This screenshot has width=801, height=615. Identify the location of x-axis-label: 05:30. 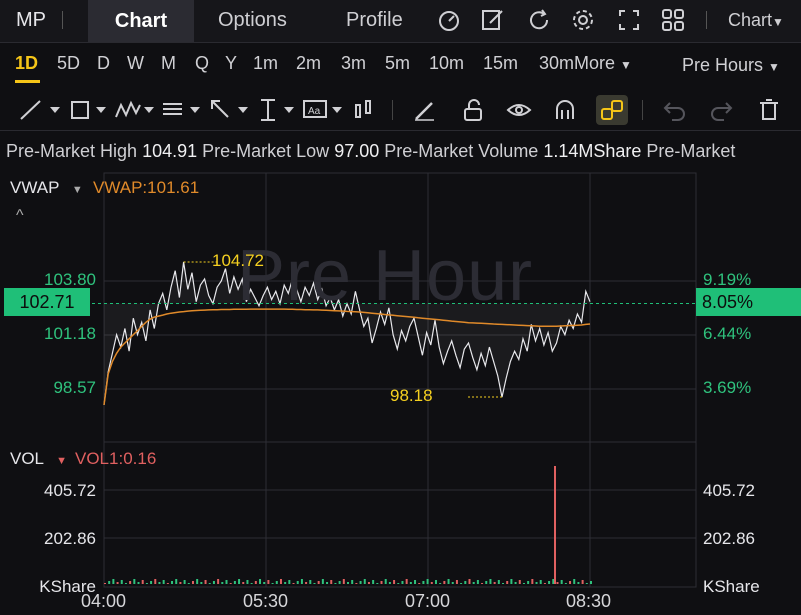
(266, 601).